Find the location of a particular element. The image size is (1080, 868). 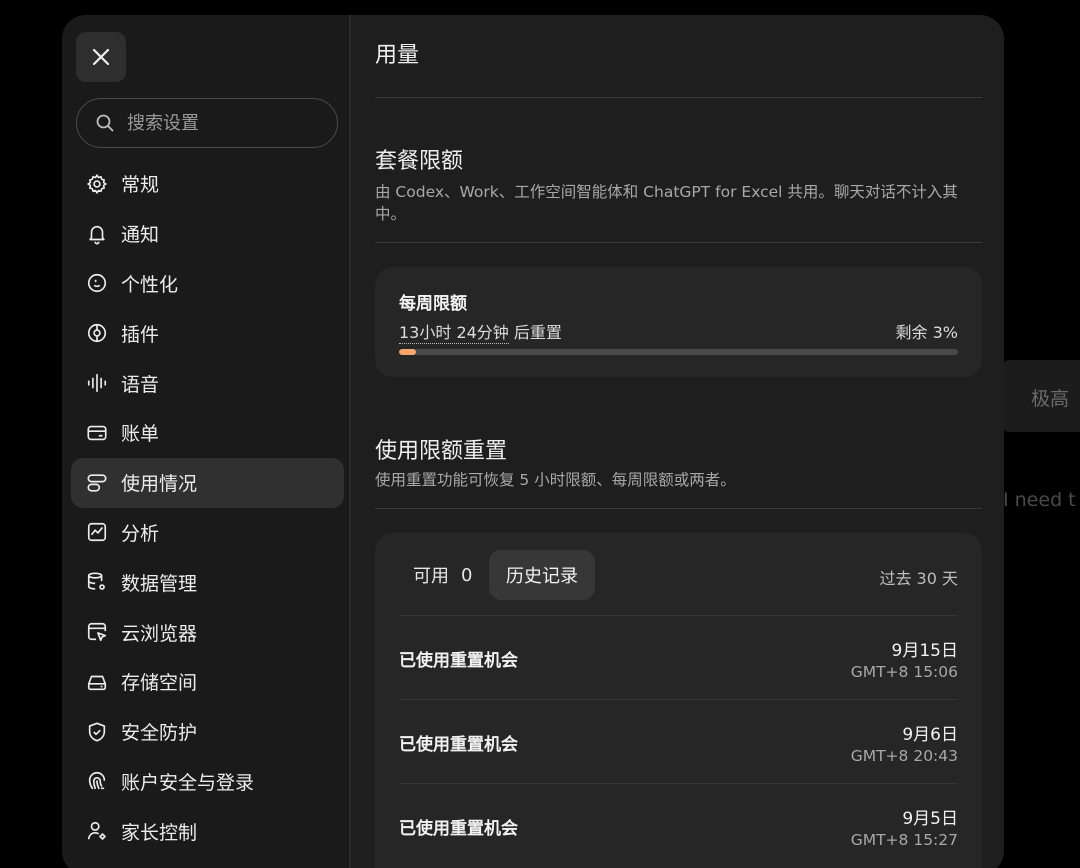

history-period: 过去 30 天 is located at coordinates (918, 578).